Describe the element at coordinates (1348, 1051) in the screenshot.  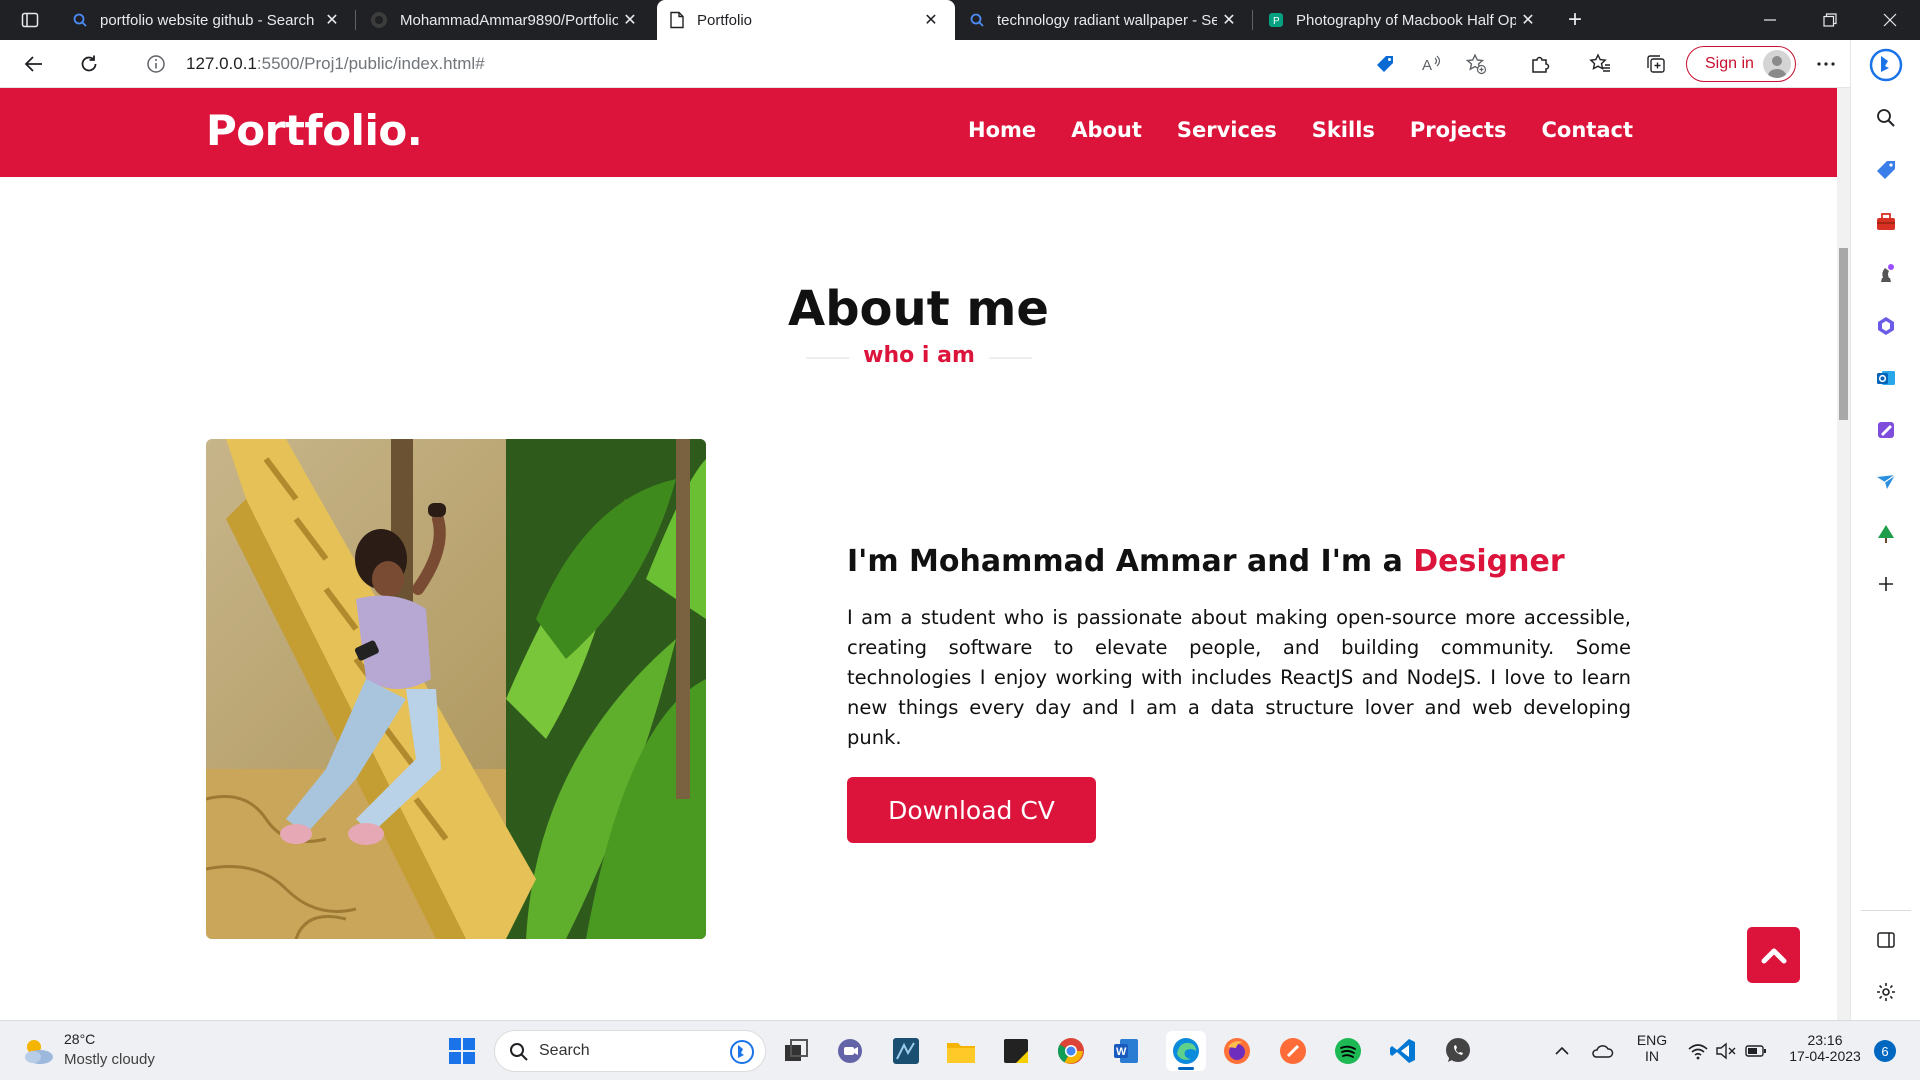
I see `spotify-button` at that location.